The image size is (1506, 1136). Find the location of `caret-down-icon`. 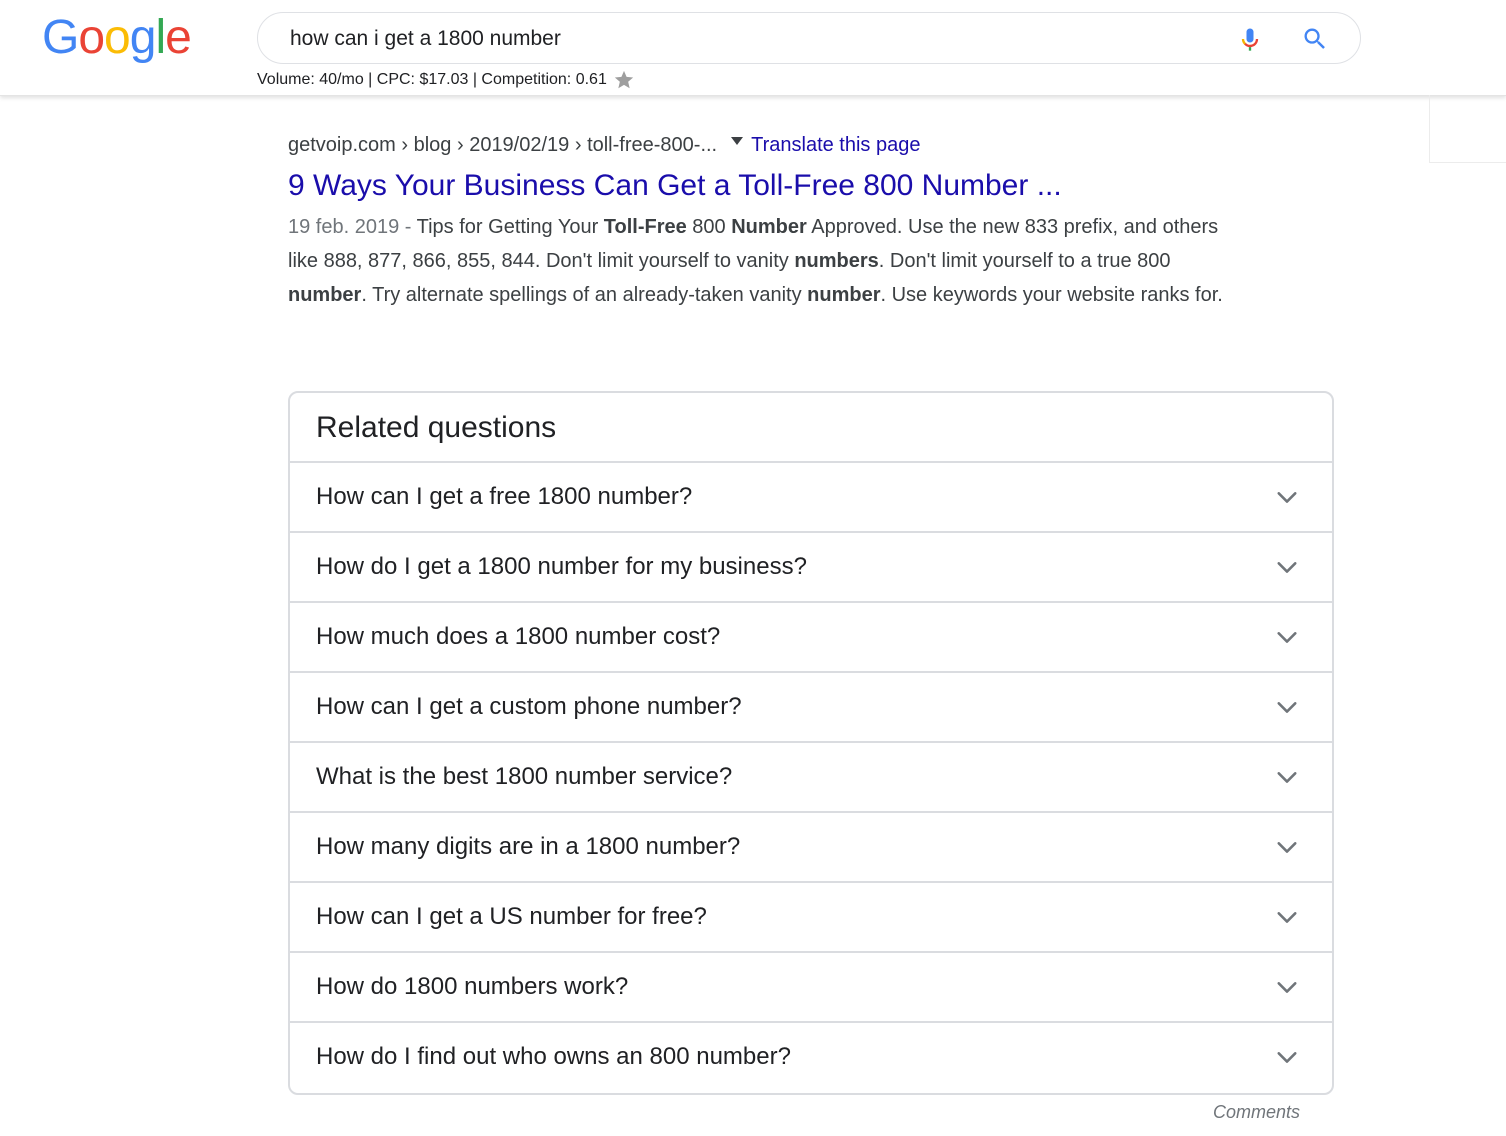

caret-down-icon is located at coordinates (737, 141).